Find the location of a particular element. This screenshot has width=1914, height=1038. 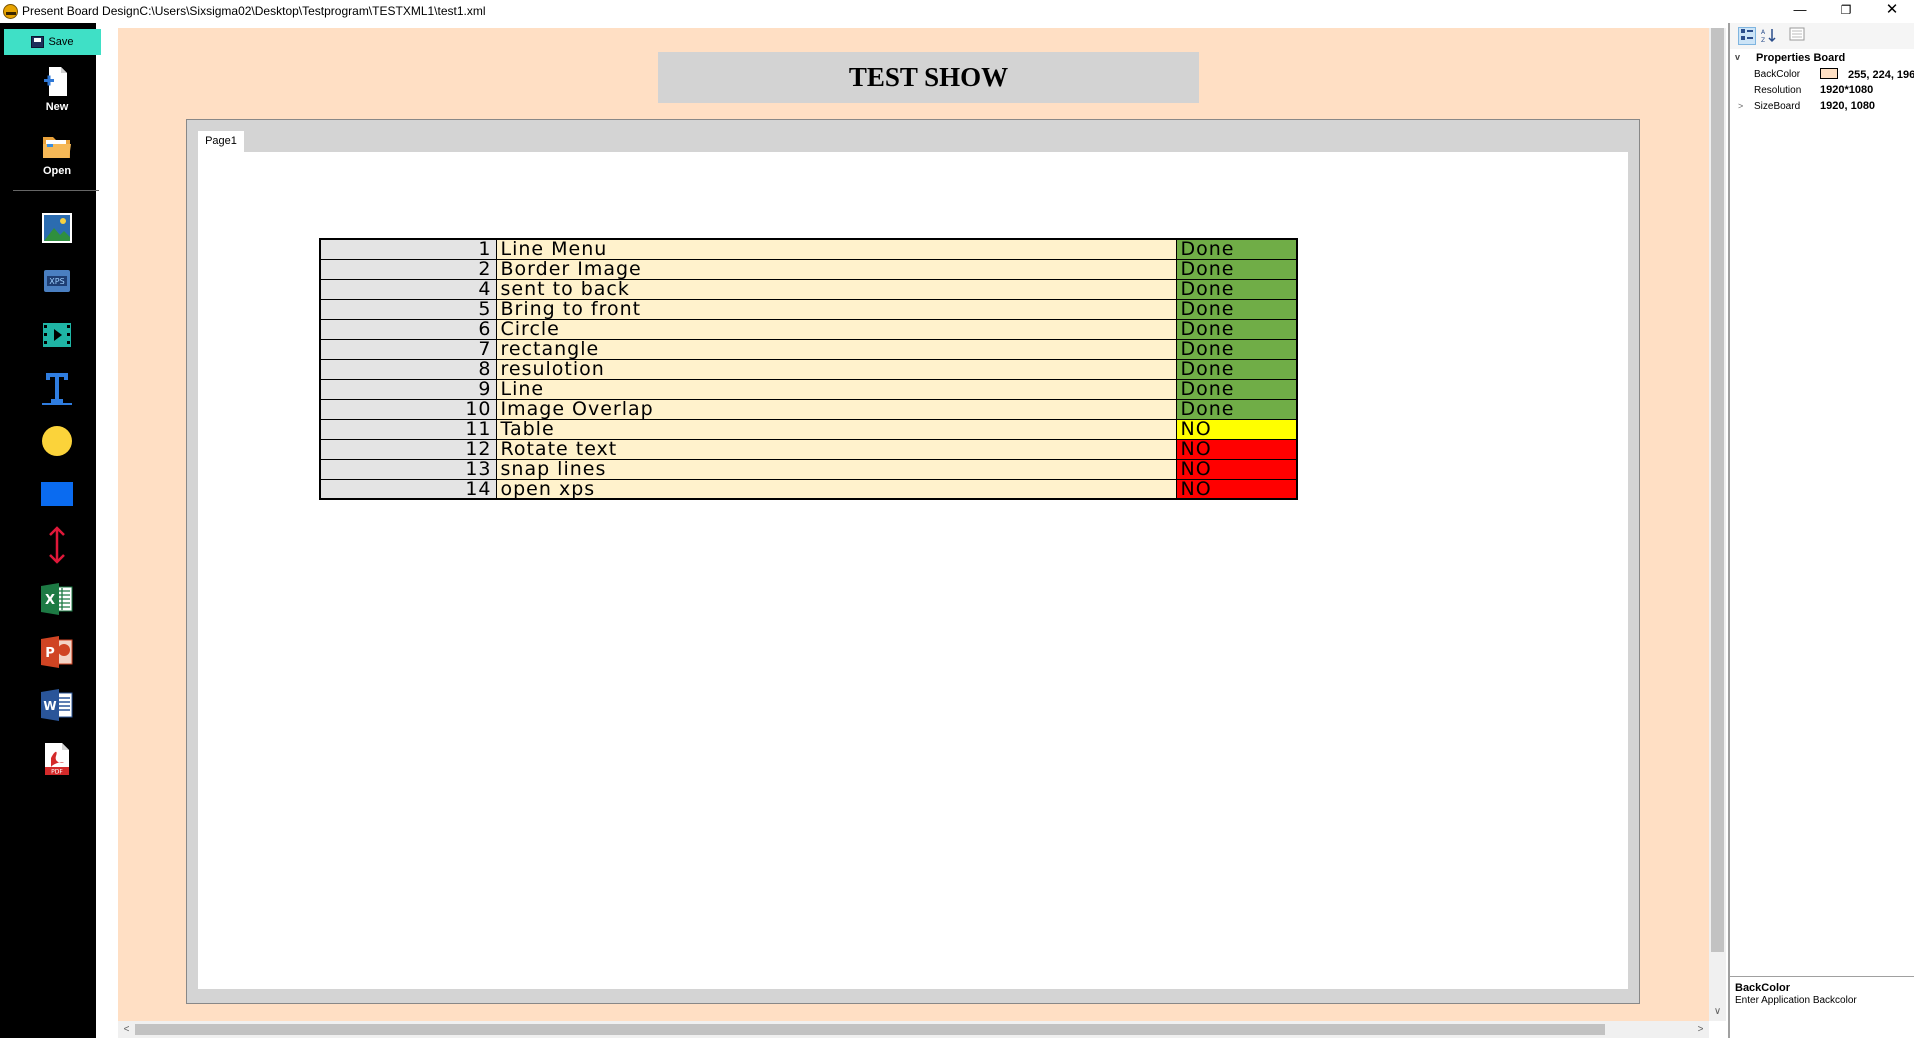

feature-cell: snap lines is located at coordinates (836, 469).